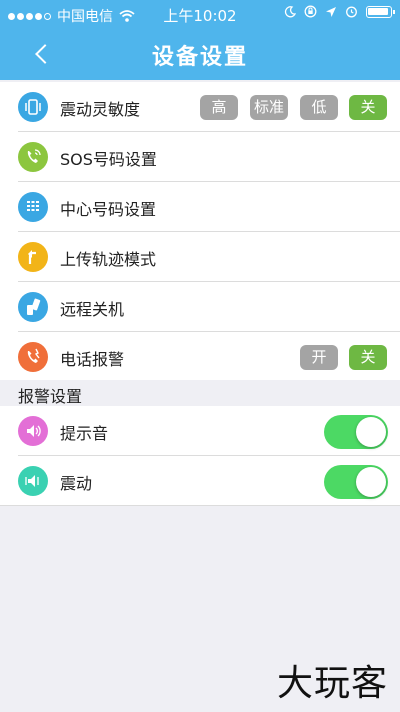  What do you see at coordinates (219, 107) in the screenshot?
I see `option-high-button: 高` at bounding box center [219, 107].